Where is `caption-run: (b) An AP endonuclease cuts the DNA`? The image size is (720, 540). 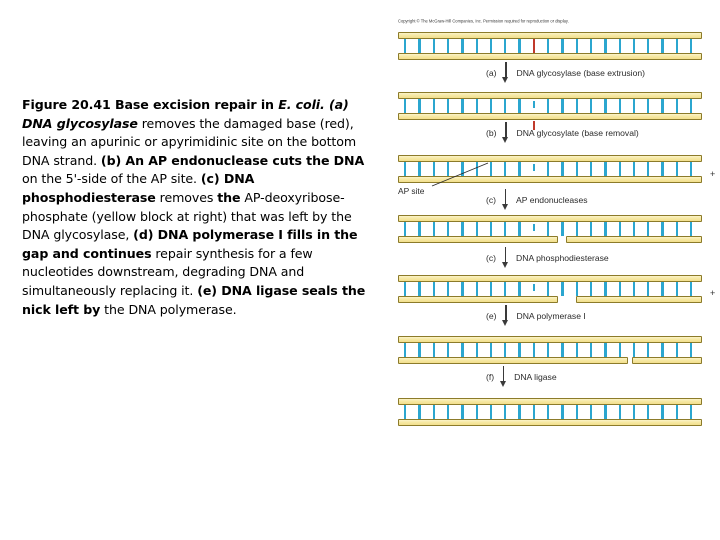
caption-run: (b) An AP endonuclease cuts the DNA is located at coordinates (232, 160).